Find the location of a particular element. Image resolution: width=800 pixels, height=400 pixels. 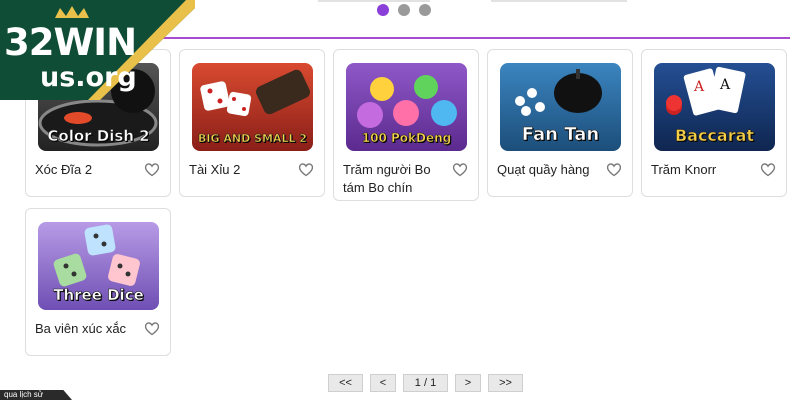

game-card: BIG AND SMALL 2 Tài Xỉu 2 is located at coordinates (252, 123).